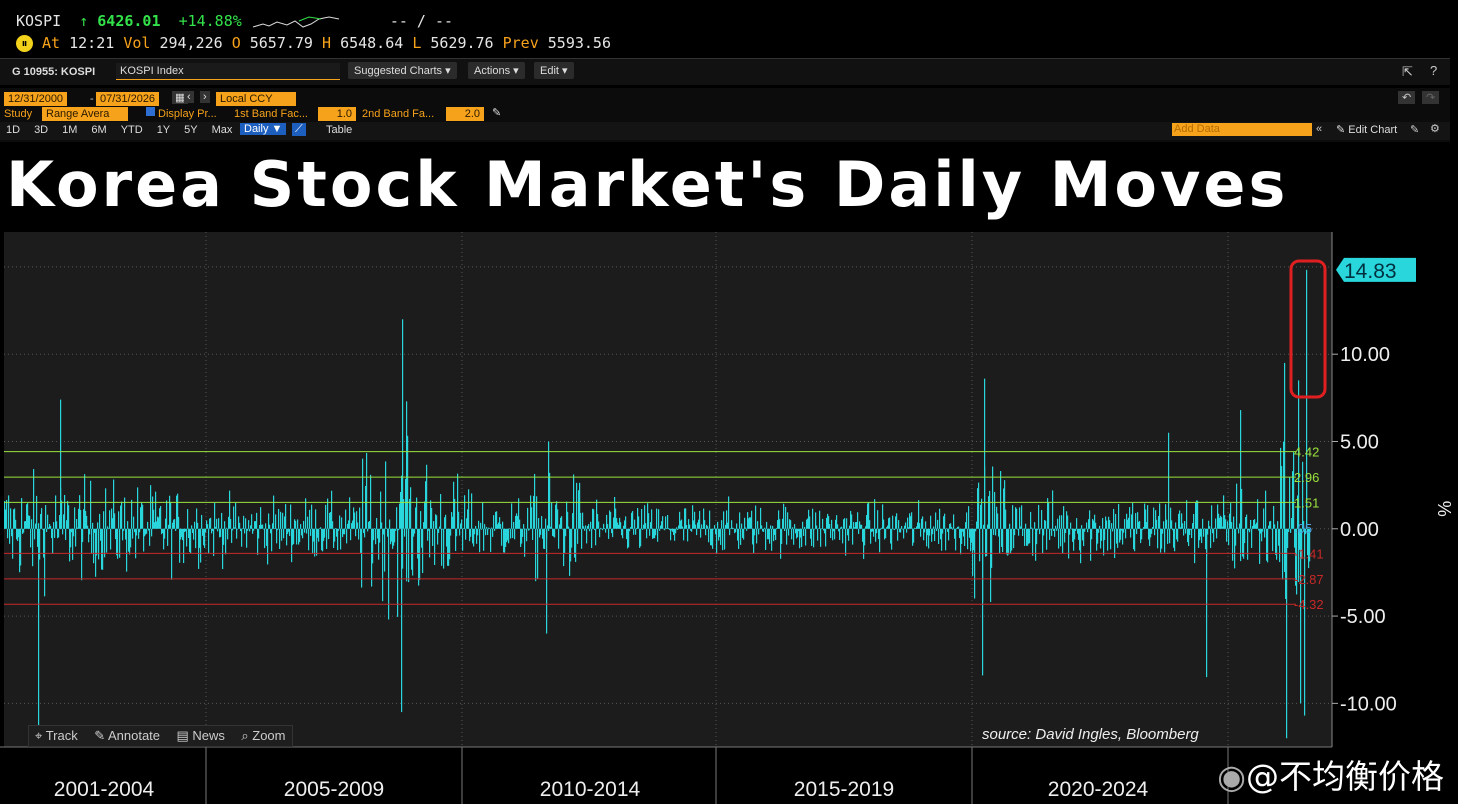 This screenshot has width=1458, height=804. I want to click on period-button-1d: 1D, so click(13, 130).